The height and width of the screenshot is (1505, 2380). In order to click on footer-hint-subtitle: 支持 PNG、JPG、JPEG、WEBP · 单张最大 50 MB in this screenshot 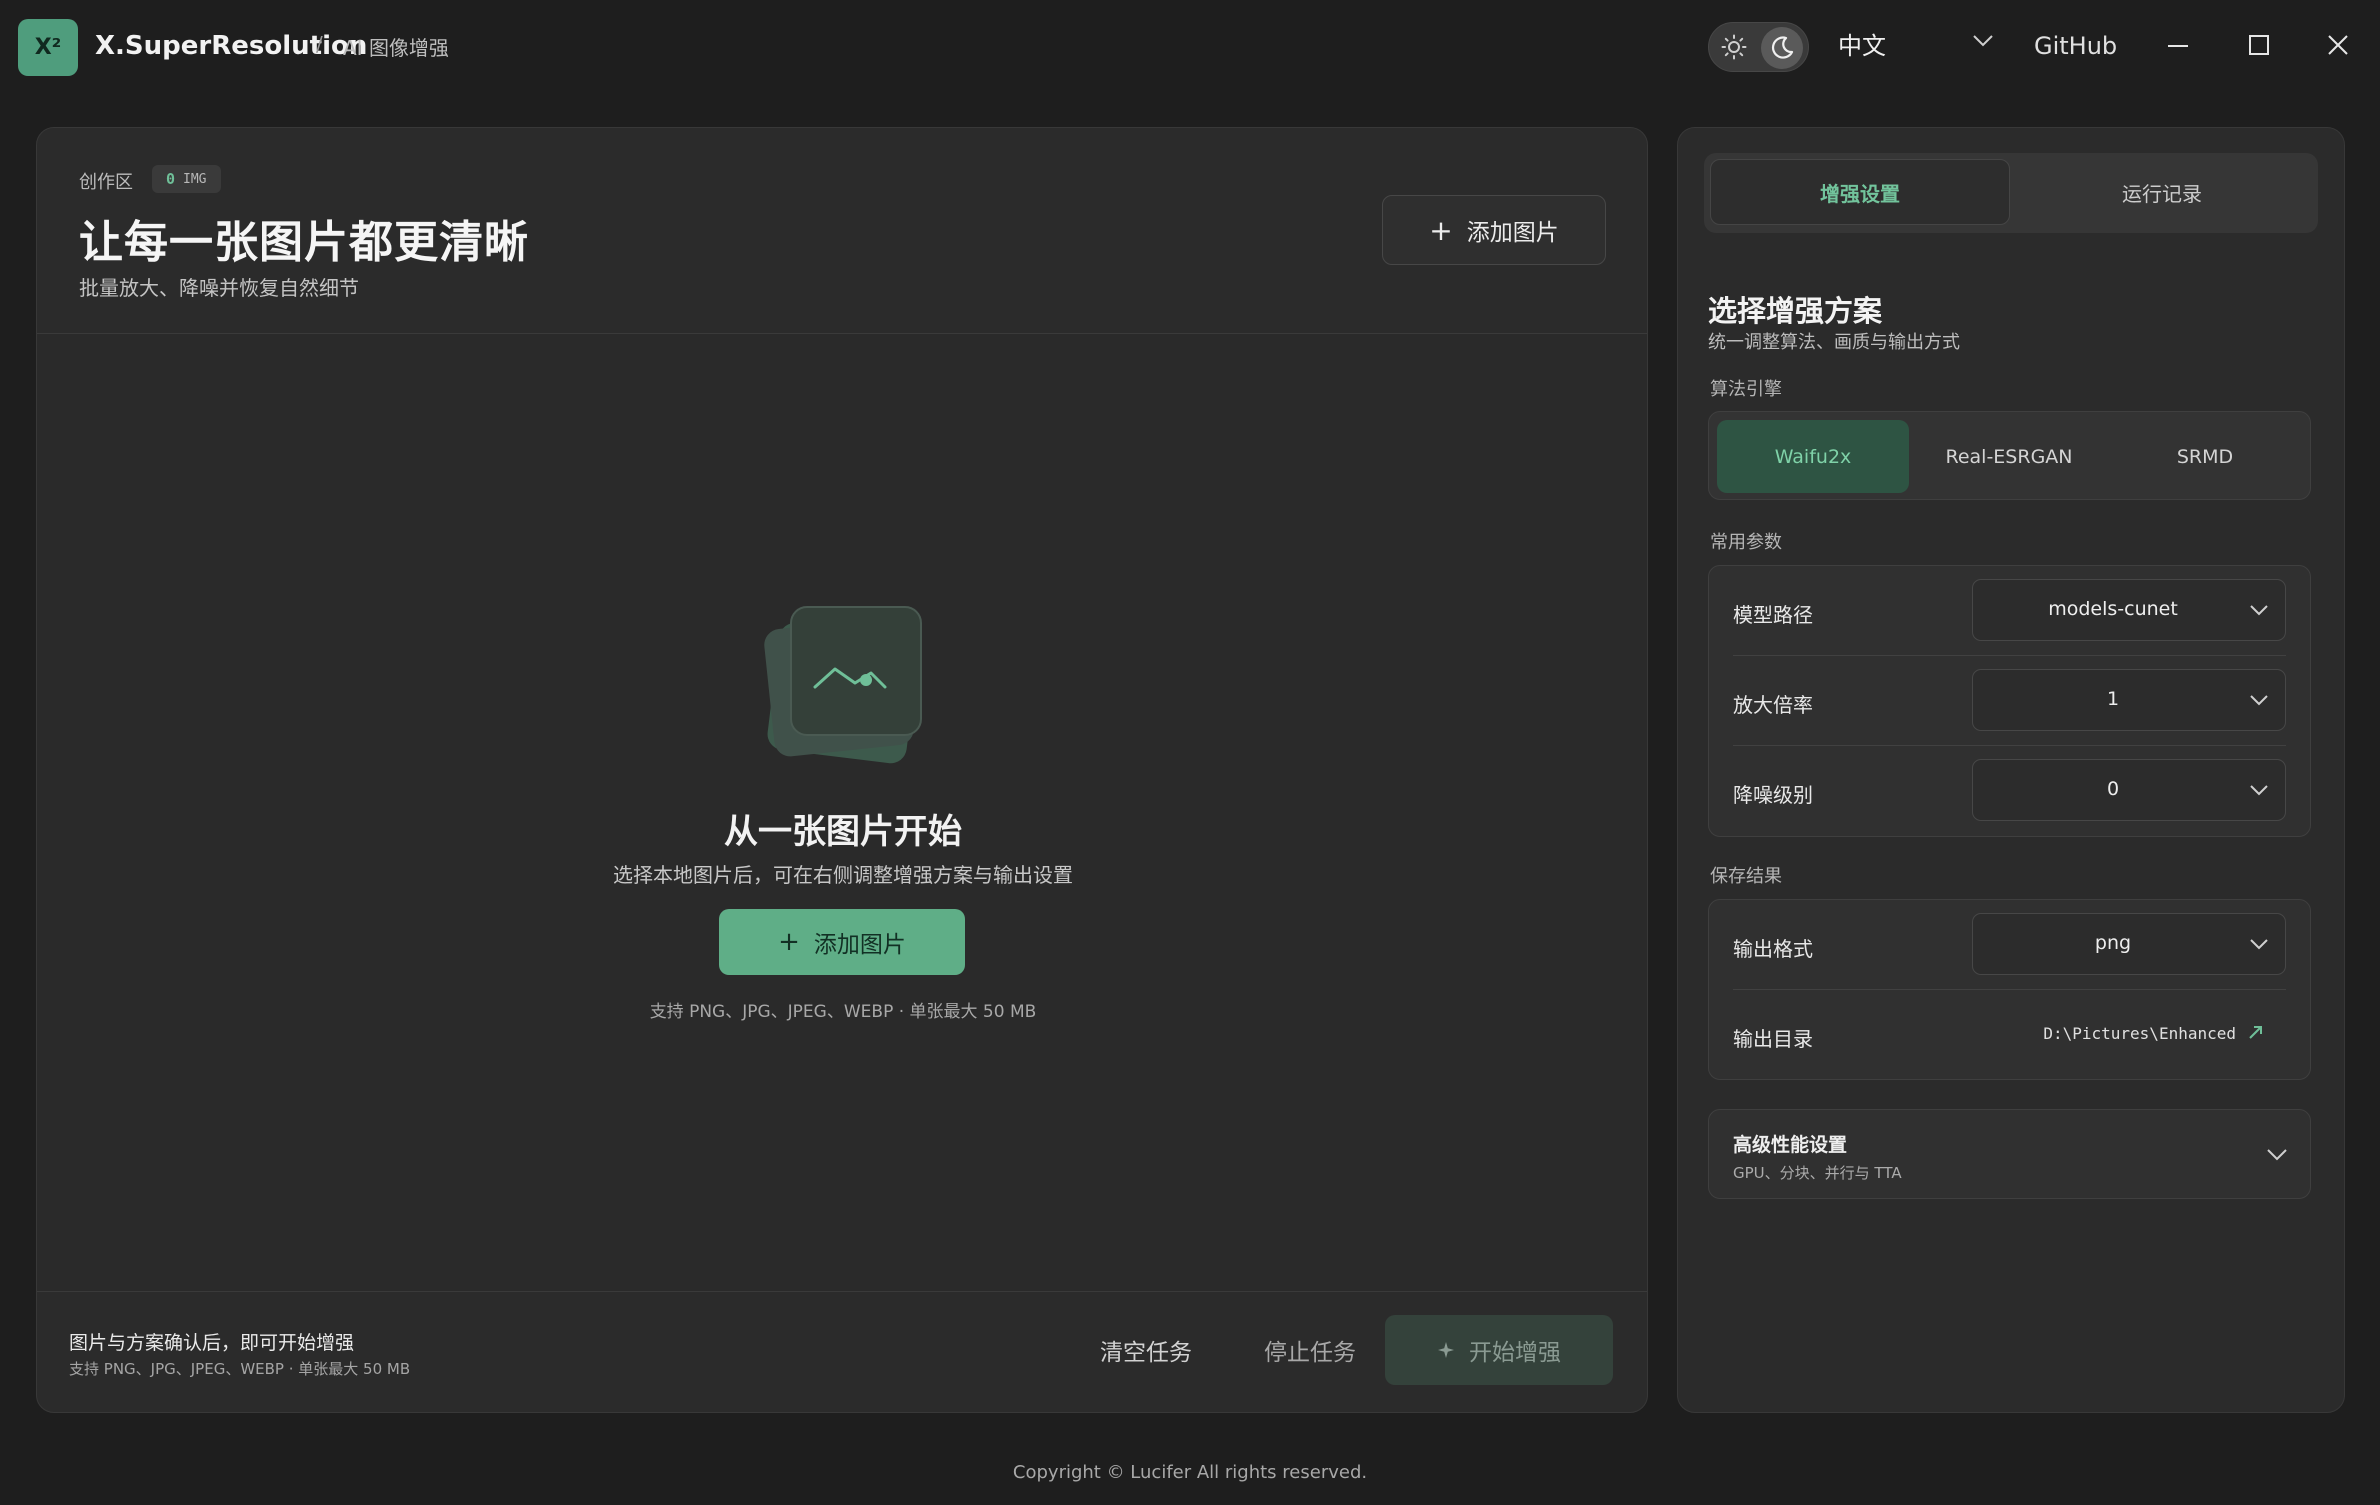, I will do `click(240, 1369)`.